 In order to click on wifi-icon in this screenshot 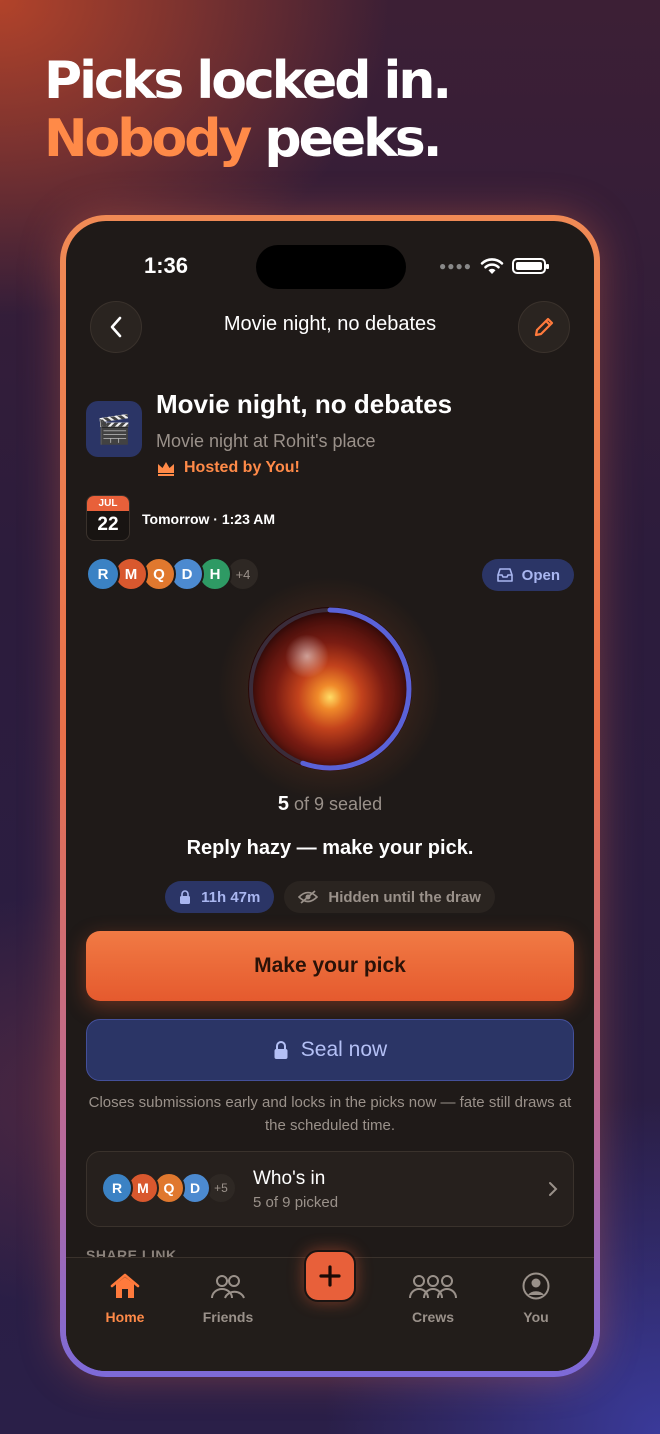, I will do `click(492, 266)`.